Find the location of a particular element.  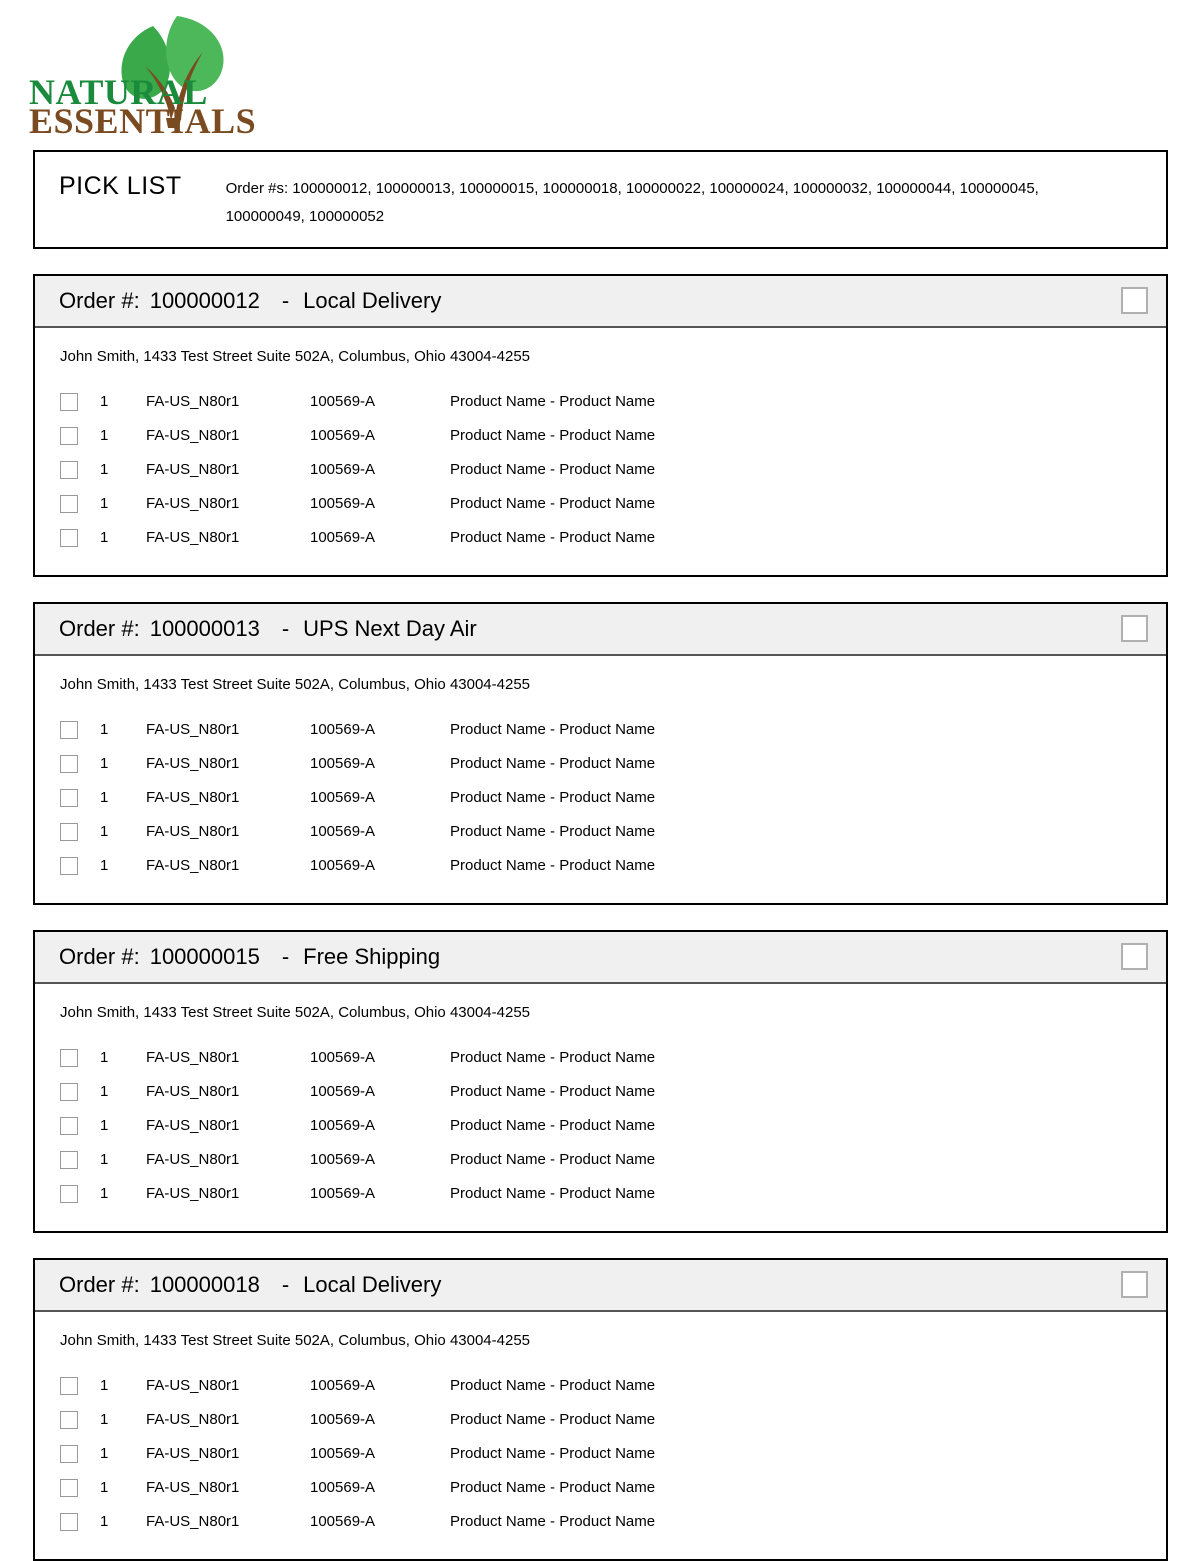

order-header-text: Order #: 100000012- Local Delivery is located at coordinates (250, 301).